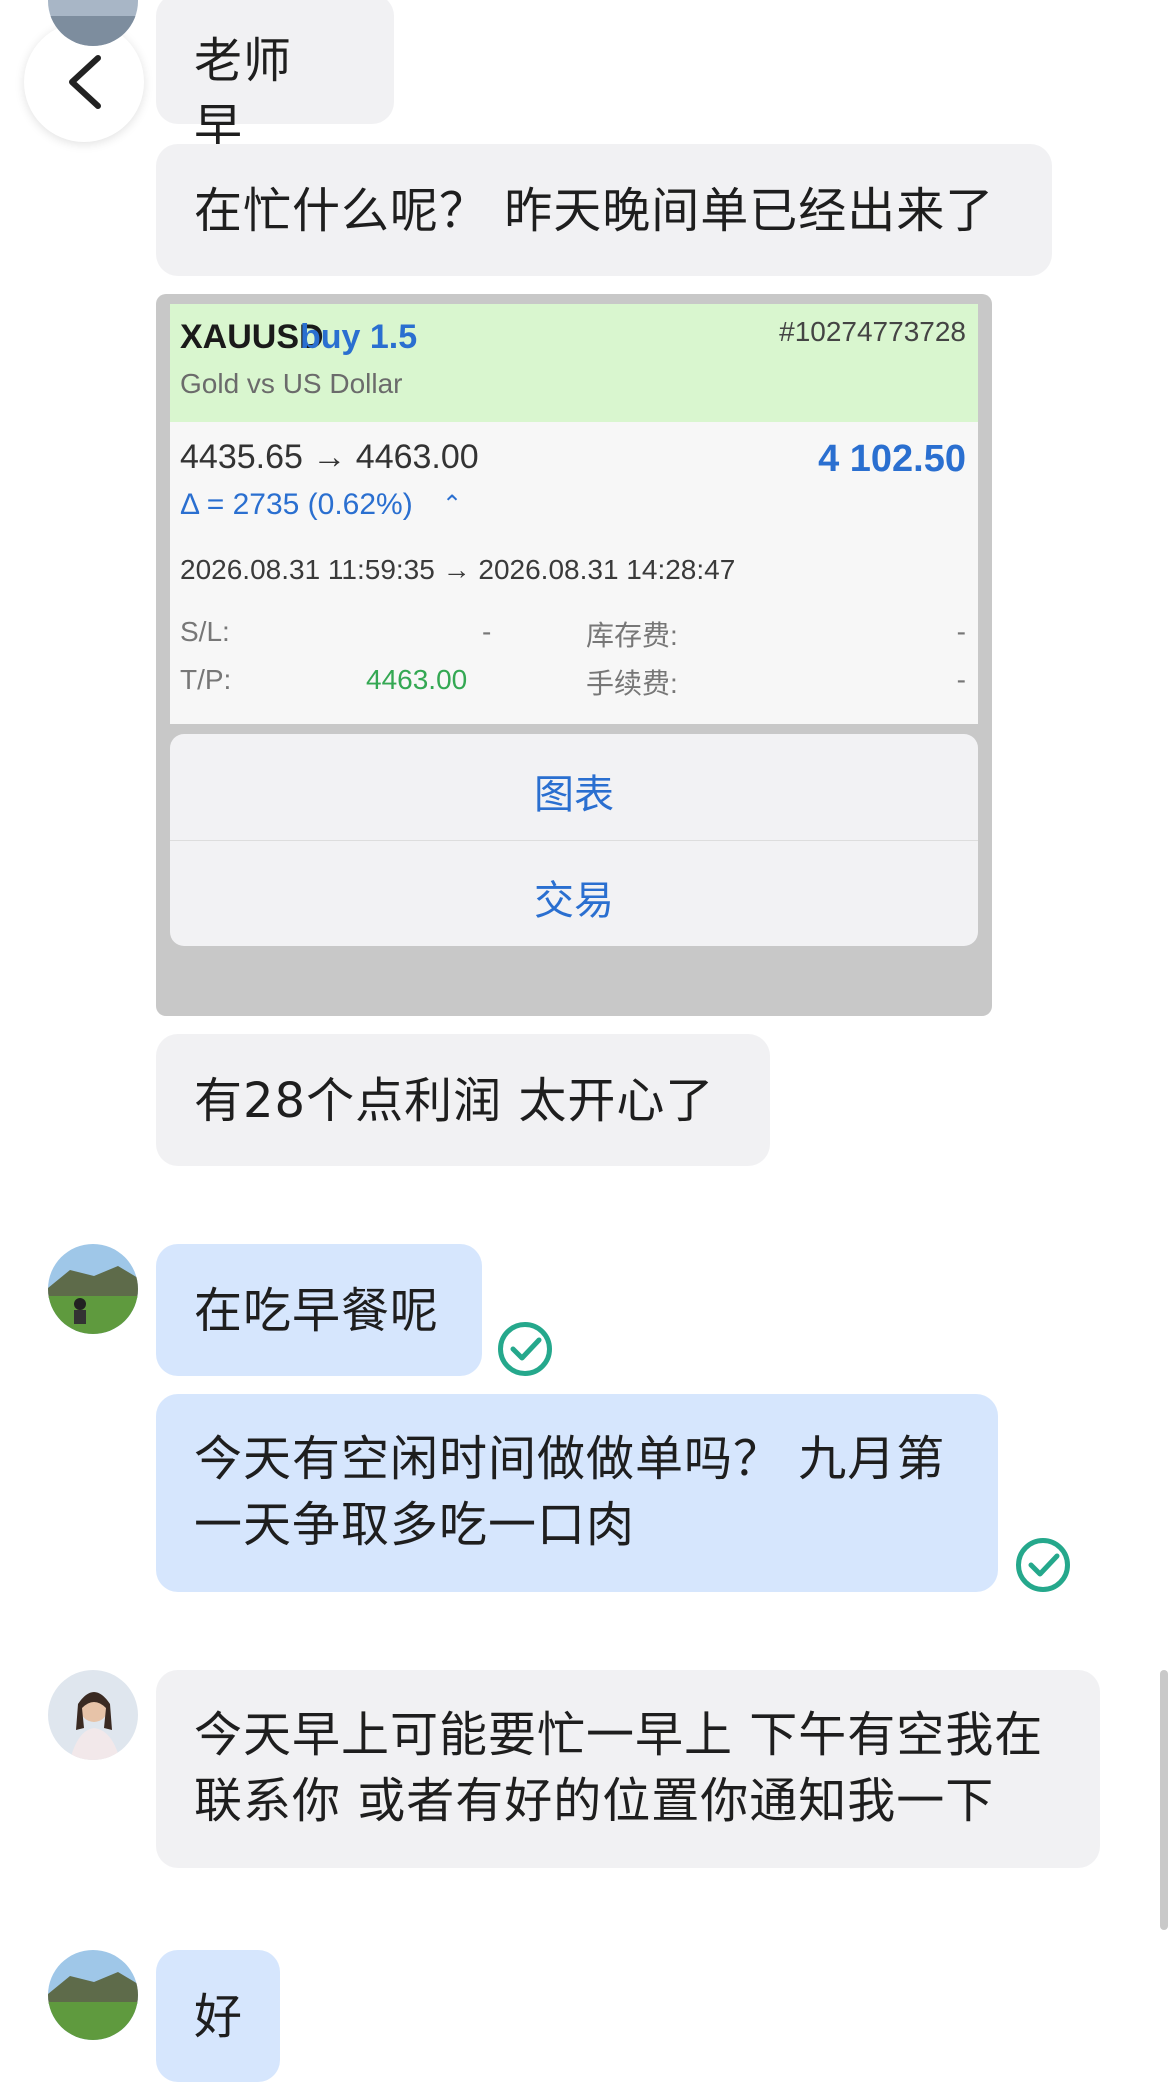  What do you see at coordinates (872, 331) in the screenshot?
I see `trade-ticket: #10274773728` at bounding box center [872, 331].